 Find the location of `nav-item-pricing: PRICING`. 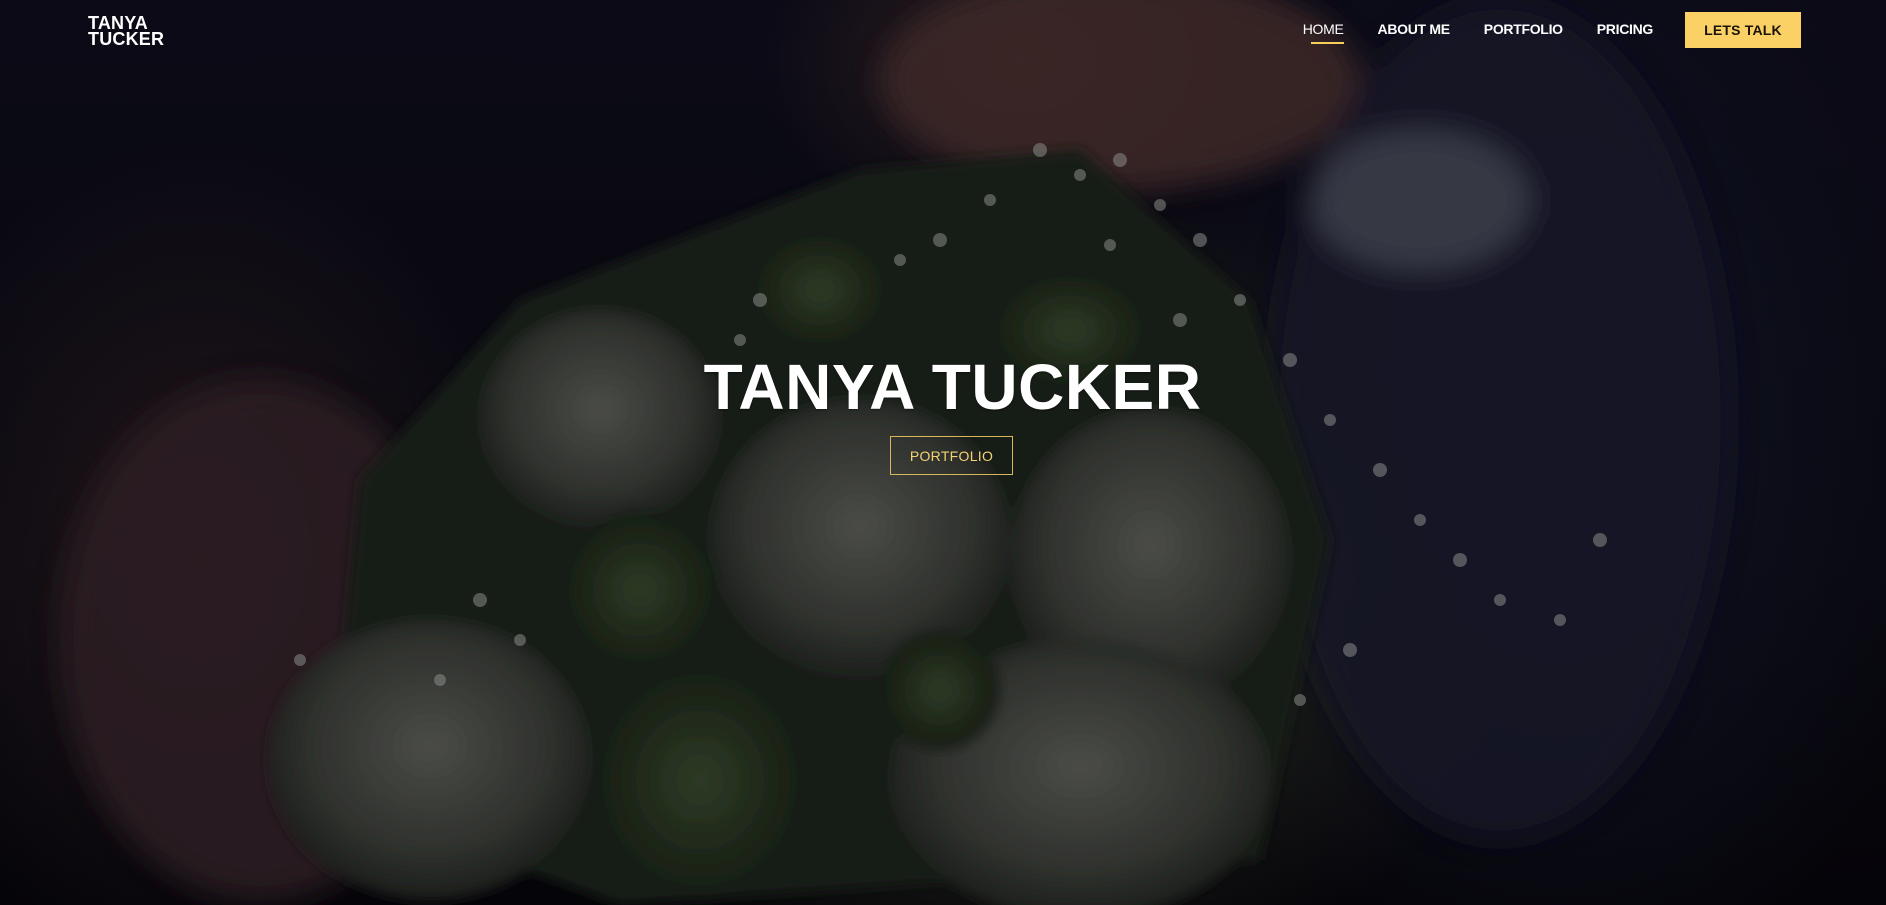

nav-item-pricing: PRICING is located at coordinates (1625, 32).